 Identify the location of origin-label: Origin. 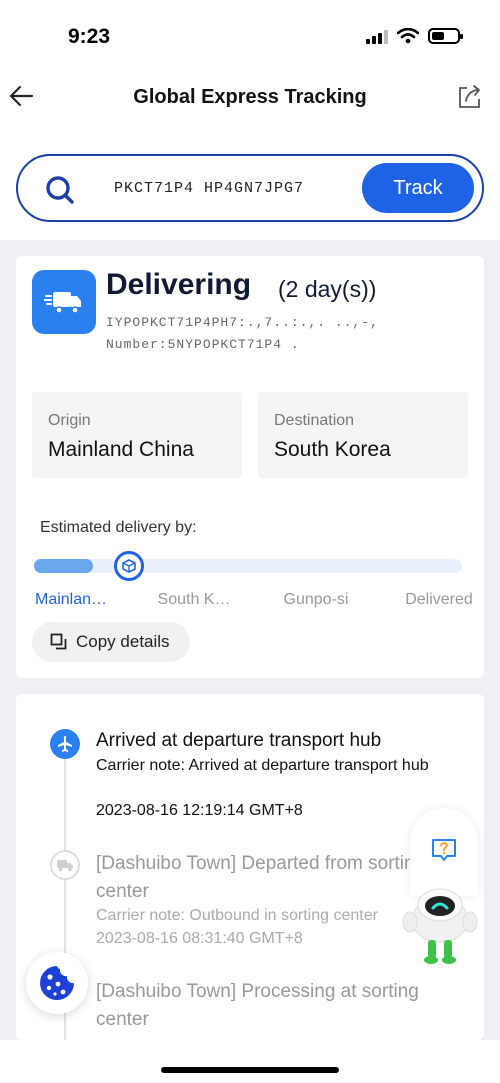
(69, 420).